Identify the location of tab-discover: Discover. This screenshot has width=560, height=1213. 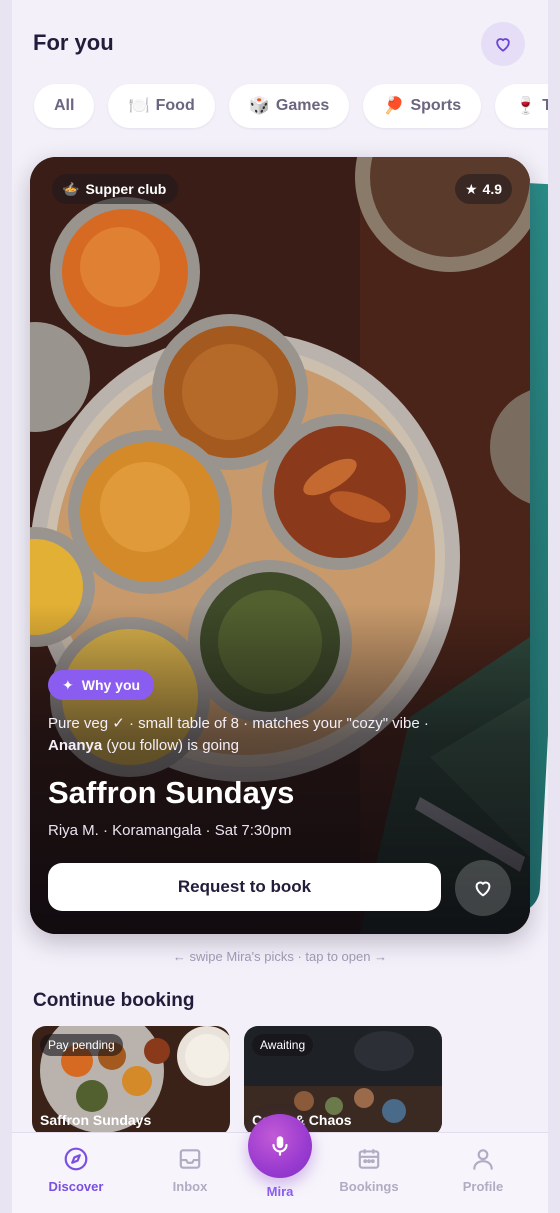
(76, 1169).